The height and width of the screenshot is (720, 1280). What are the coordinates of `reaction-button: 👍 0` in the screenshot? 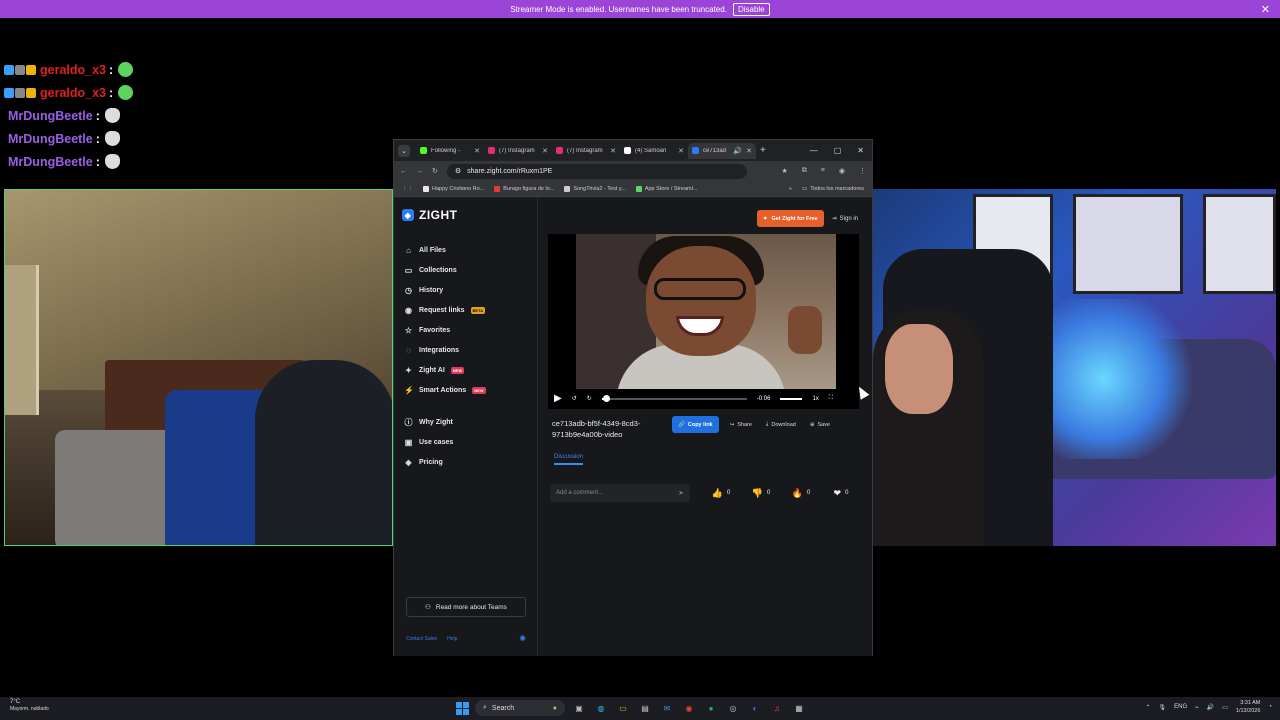 It's located at (721, 493).